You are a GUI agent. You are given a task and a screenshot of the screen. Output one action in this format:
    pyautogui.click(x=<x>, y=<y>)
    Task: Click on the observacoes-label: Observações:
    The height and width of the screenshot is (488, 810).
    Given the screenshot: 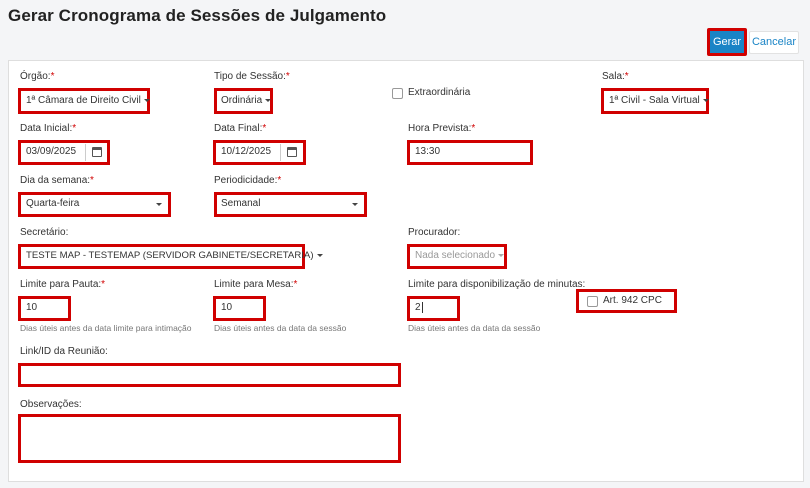 What is the action you would take?
    pyautogui.click(x=51, y=404)
    